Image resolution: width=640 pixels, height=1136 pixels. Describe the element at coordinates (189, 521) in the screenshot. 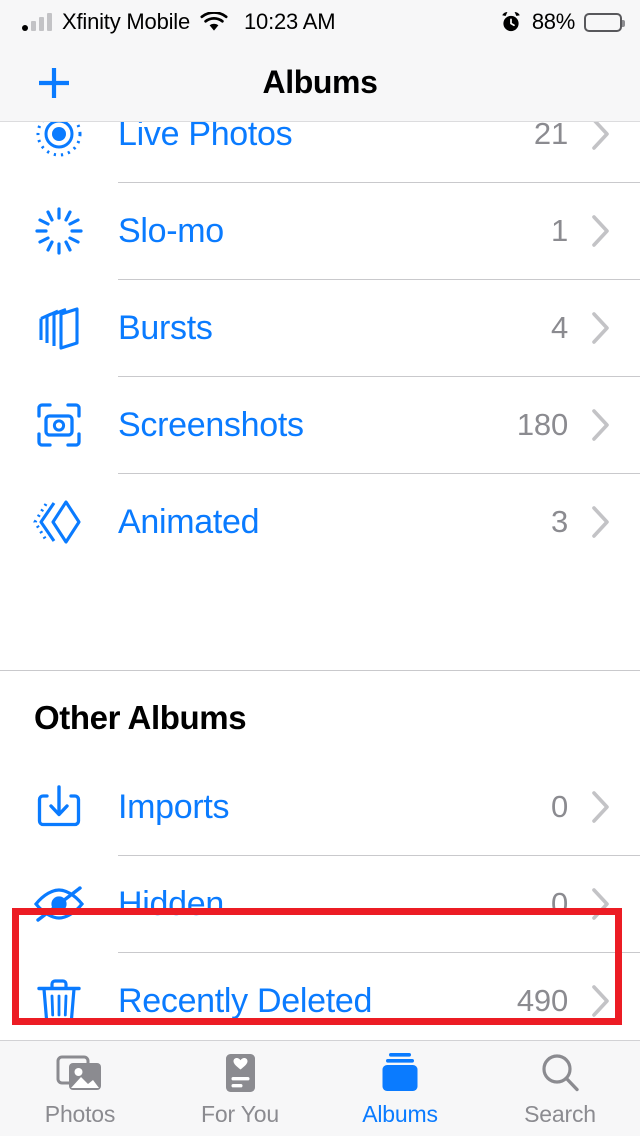

I see `album-label: Animated` at that location.